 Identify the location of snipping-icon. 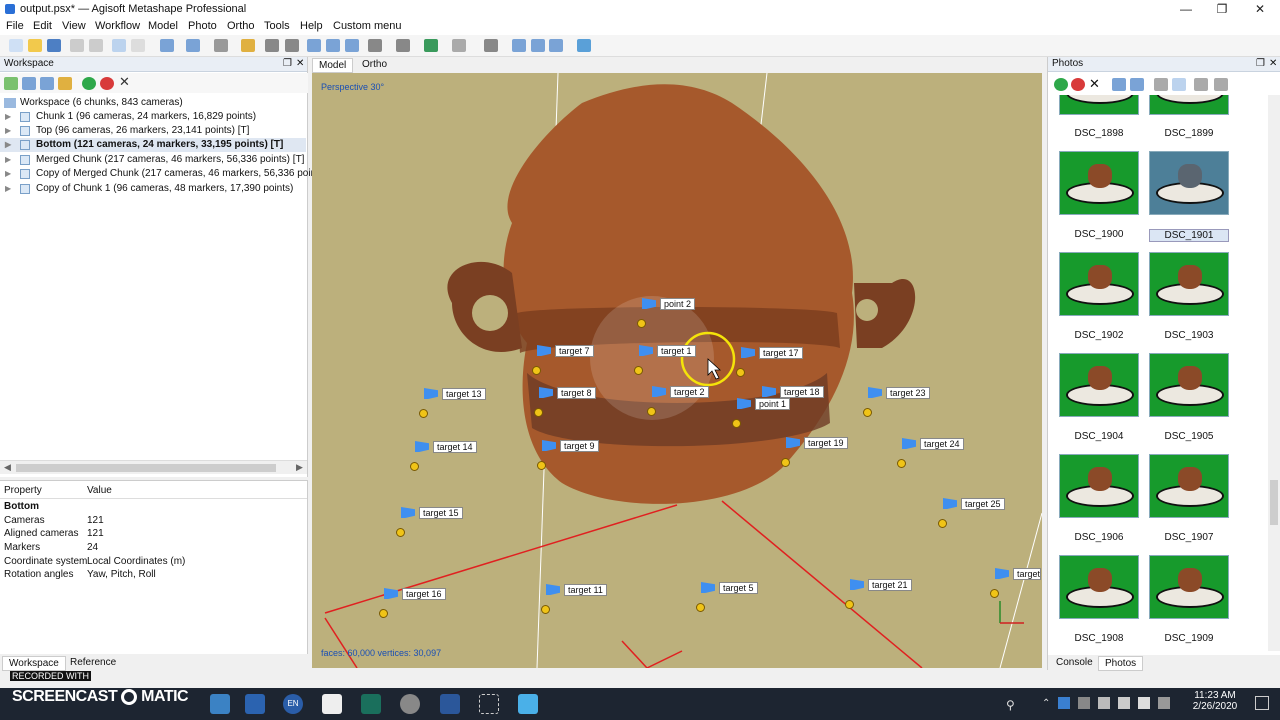
(489, 704).